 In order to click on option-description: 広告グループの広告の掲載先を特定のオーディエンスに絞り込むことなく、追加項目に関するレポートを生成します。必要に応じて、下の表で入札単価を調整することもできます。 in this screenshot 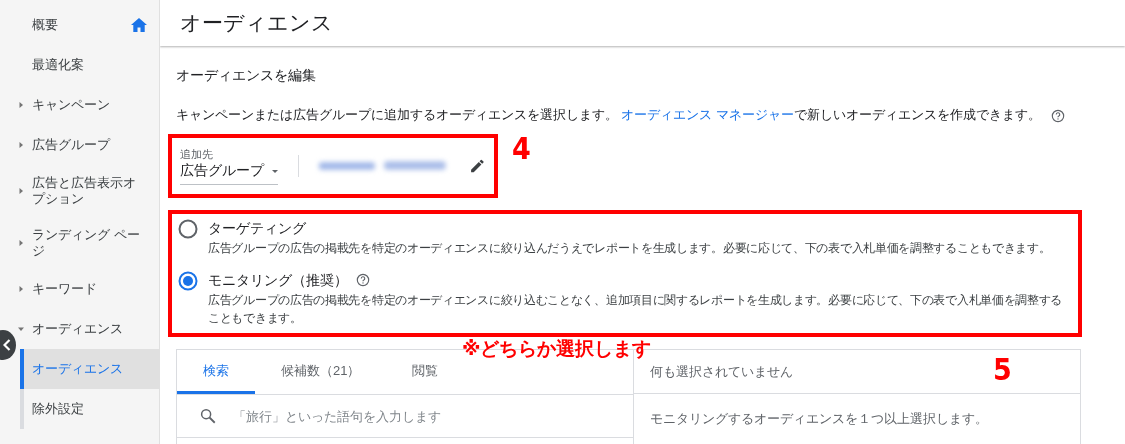, I will do `click(636, 309)`.